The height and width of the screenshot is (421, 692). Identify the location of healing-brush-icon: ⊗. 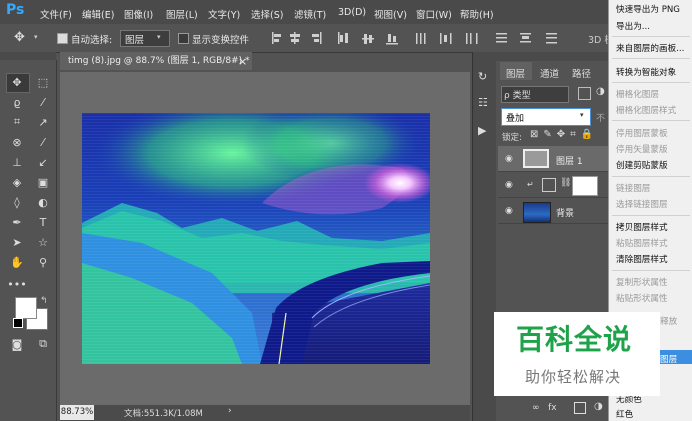
(17, 142).